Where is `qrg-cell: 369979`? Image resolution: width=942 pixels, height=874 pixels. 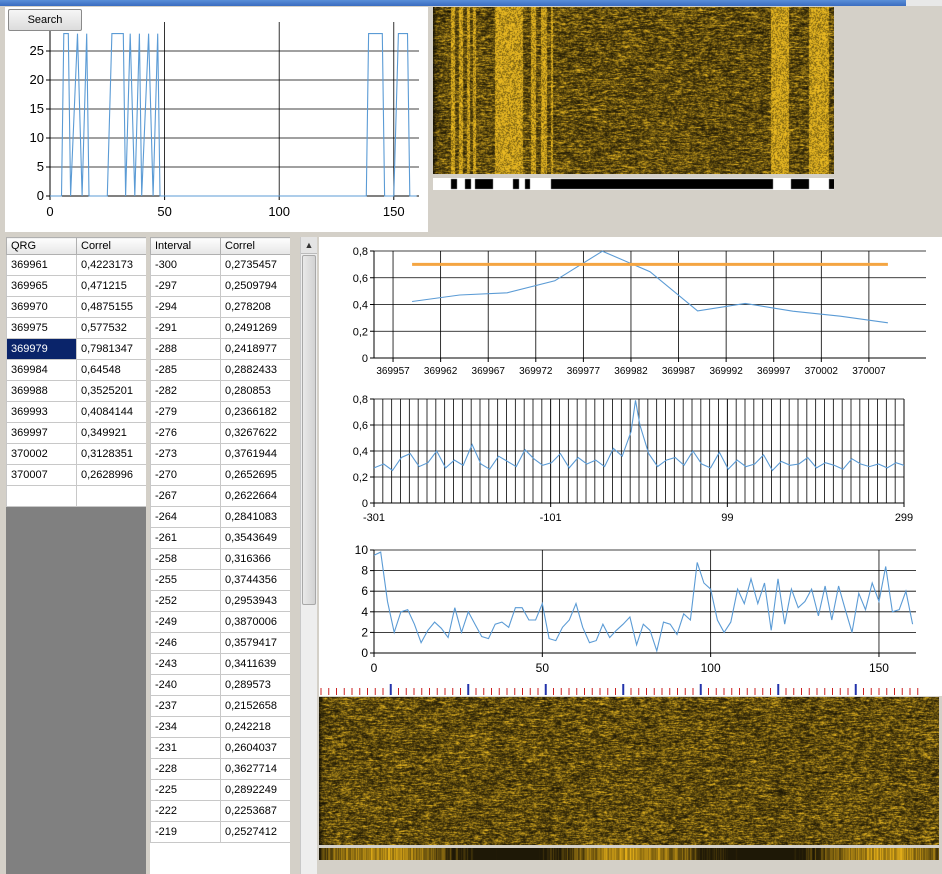
qrg-cell: 369979 is located at coordinates (41, 349).